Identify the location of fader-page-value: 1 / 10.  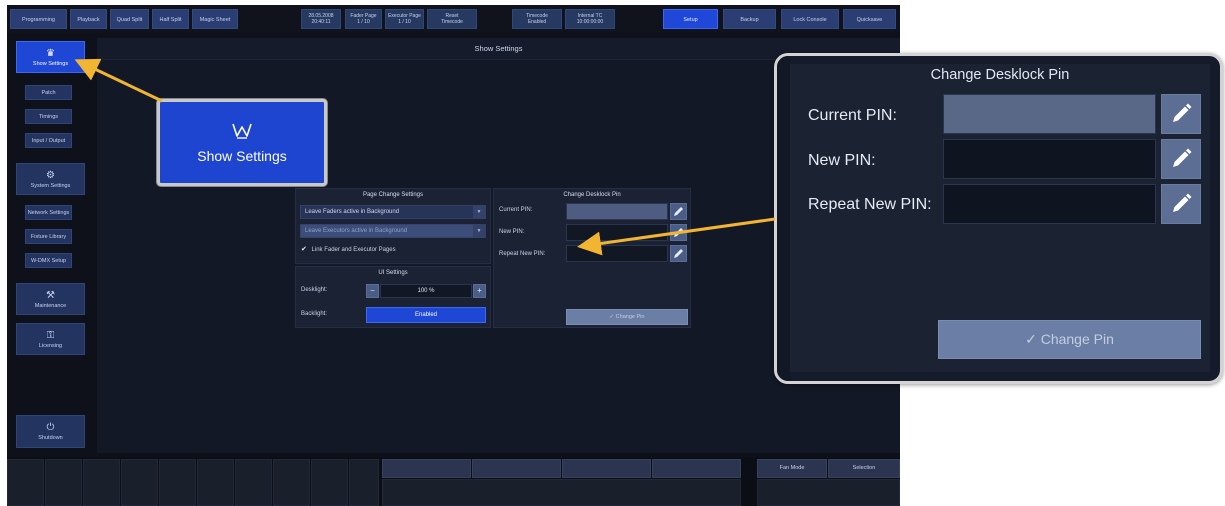
(363, 22).